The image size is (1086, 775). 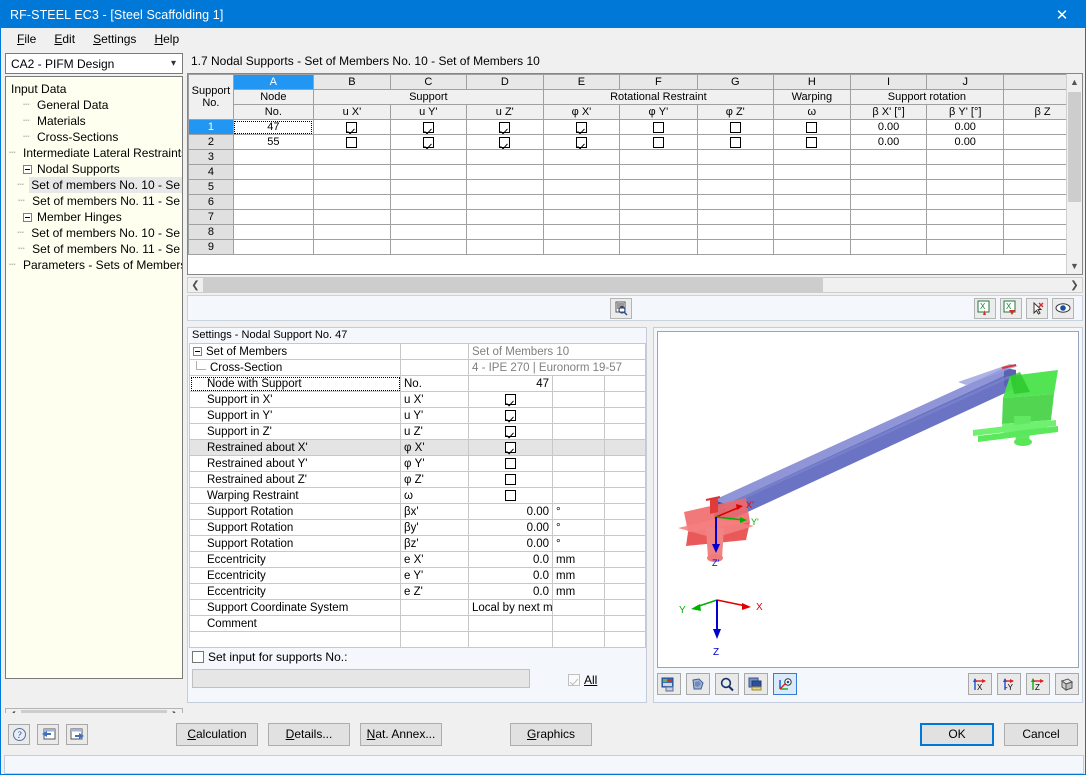 I want to click on grid-scroll-right-icon: ❯, so click(x=1074, y=285).